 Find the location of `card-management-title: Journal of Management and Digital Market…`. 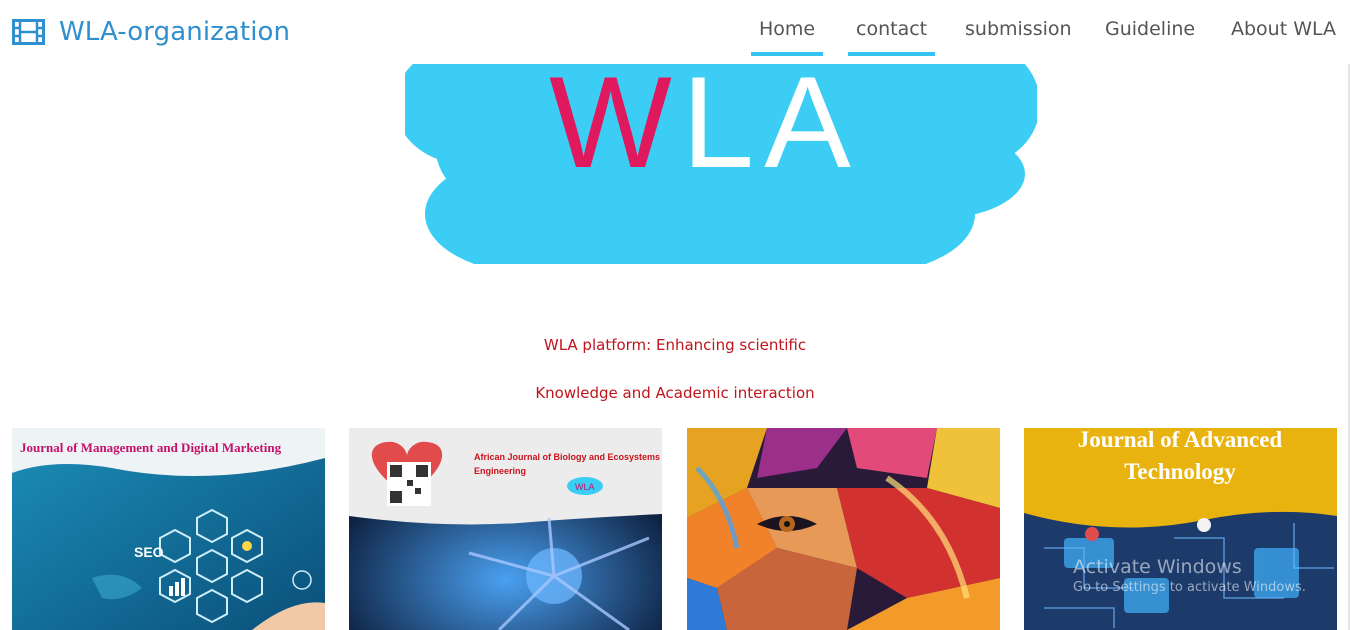

card-management-title: Journal of Management and Digital Market… is located at coordinates (151, 447).